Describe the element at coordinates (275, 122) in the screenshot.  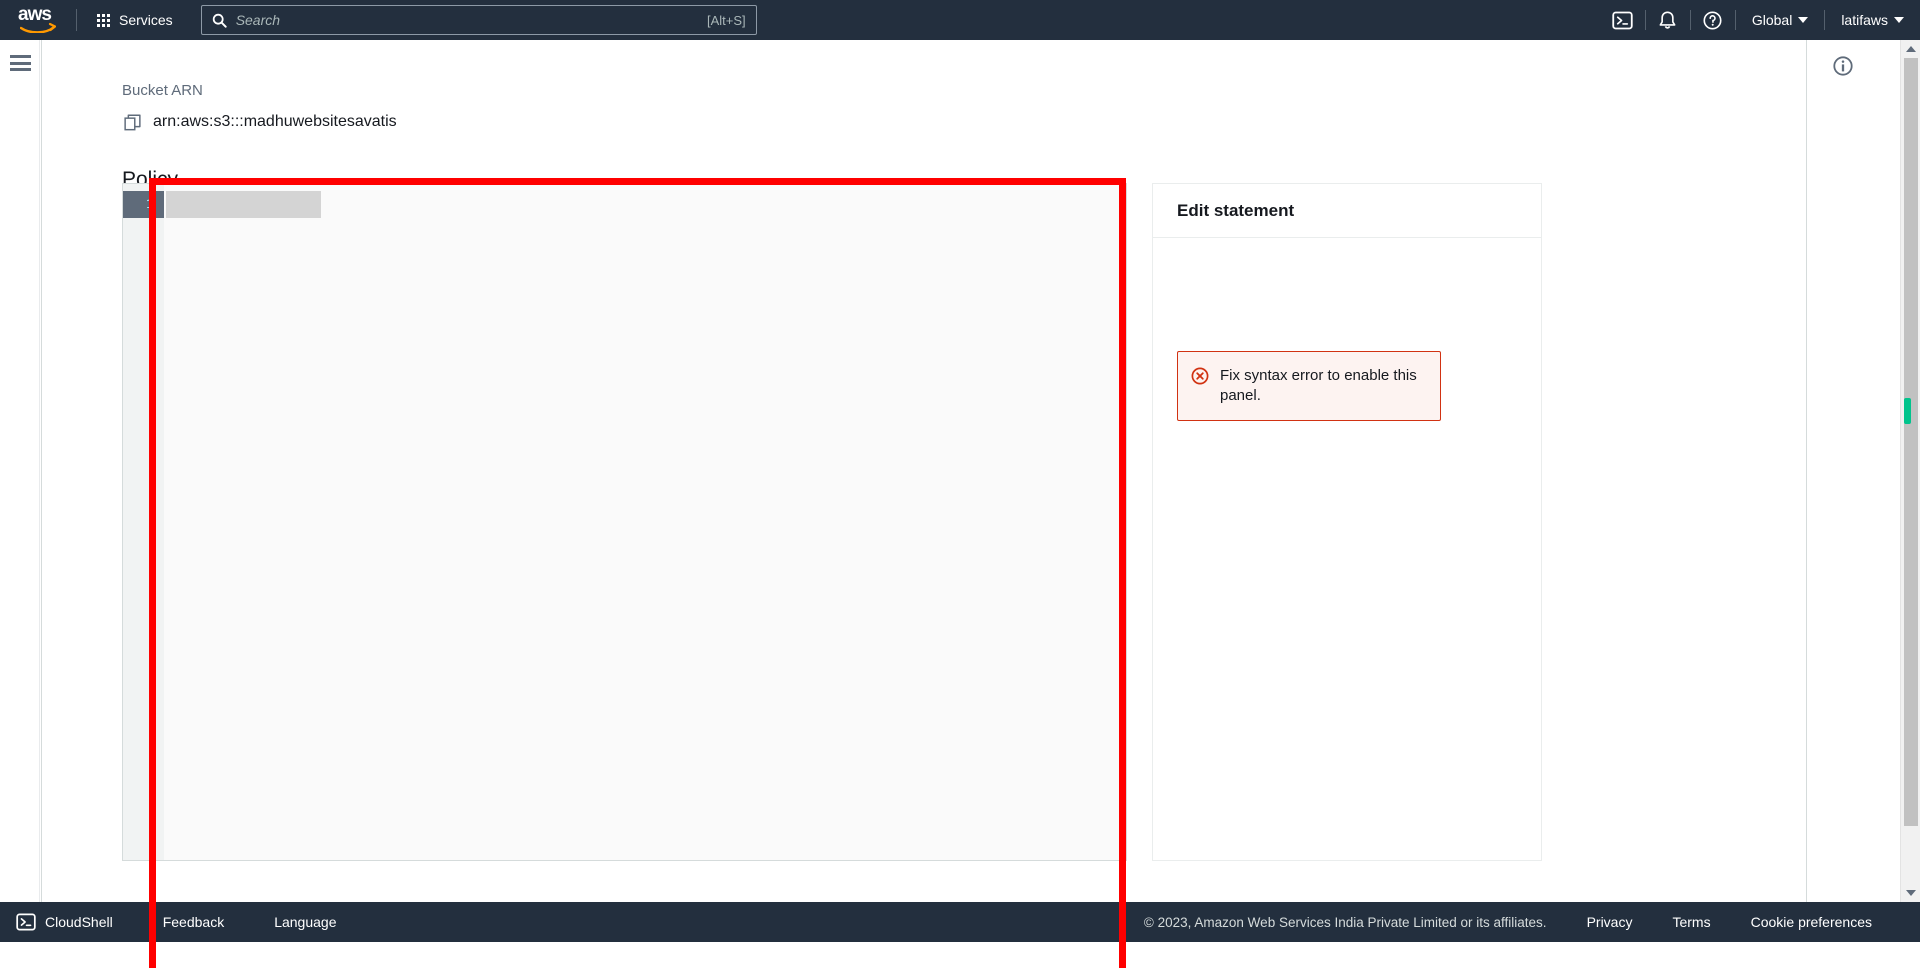
I see `bucket-arn-value: arn:aws:s3:::madhuwebsitesavatis` at that location.